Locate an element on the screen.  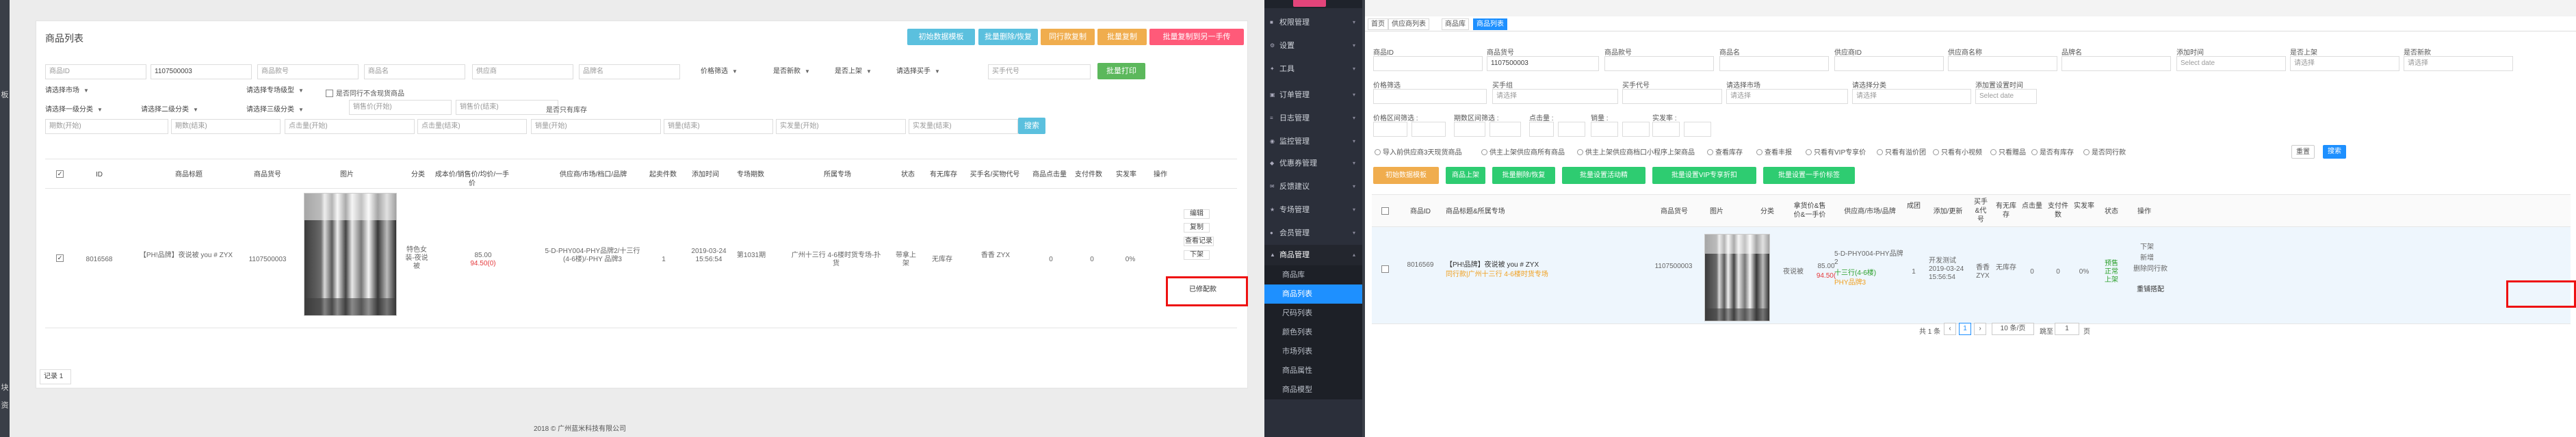
nav-item-feedback: ✉ 反馈建议 ▾ is located at coordinates (1313, 186).